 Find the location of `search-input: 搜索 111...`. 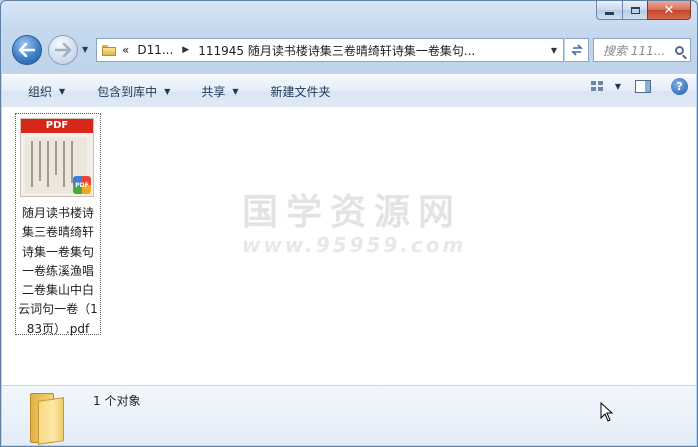

search-input: 搜索 111... is located at coordinates (642, 50).